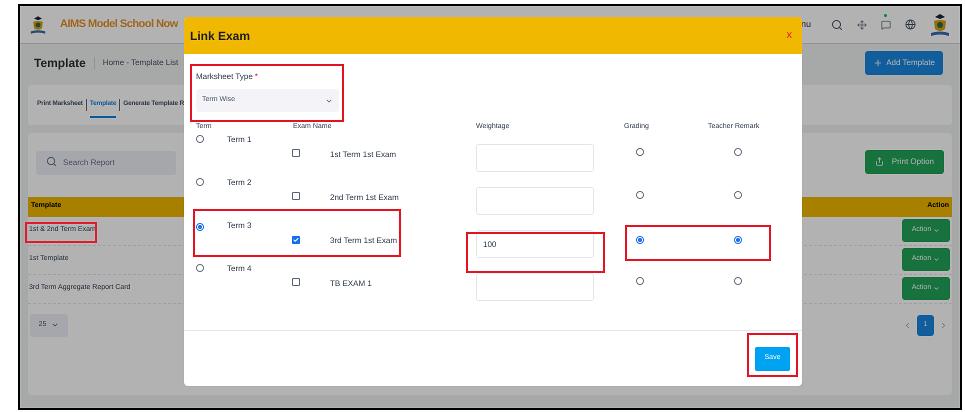 Image resolution: width=965 pixels, height=412 pixels. Describe the element at coordinates (239, 226) in the screenshot. I see `term-label: Term 3` at that location.